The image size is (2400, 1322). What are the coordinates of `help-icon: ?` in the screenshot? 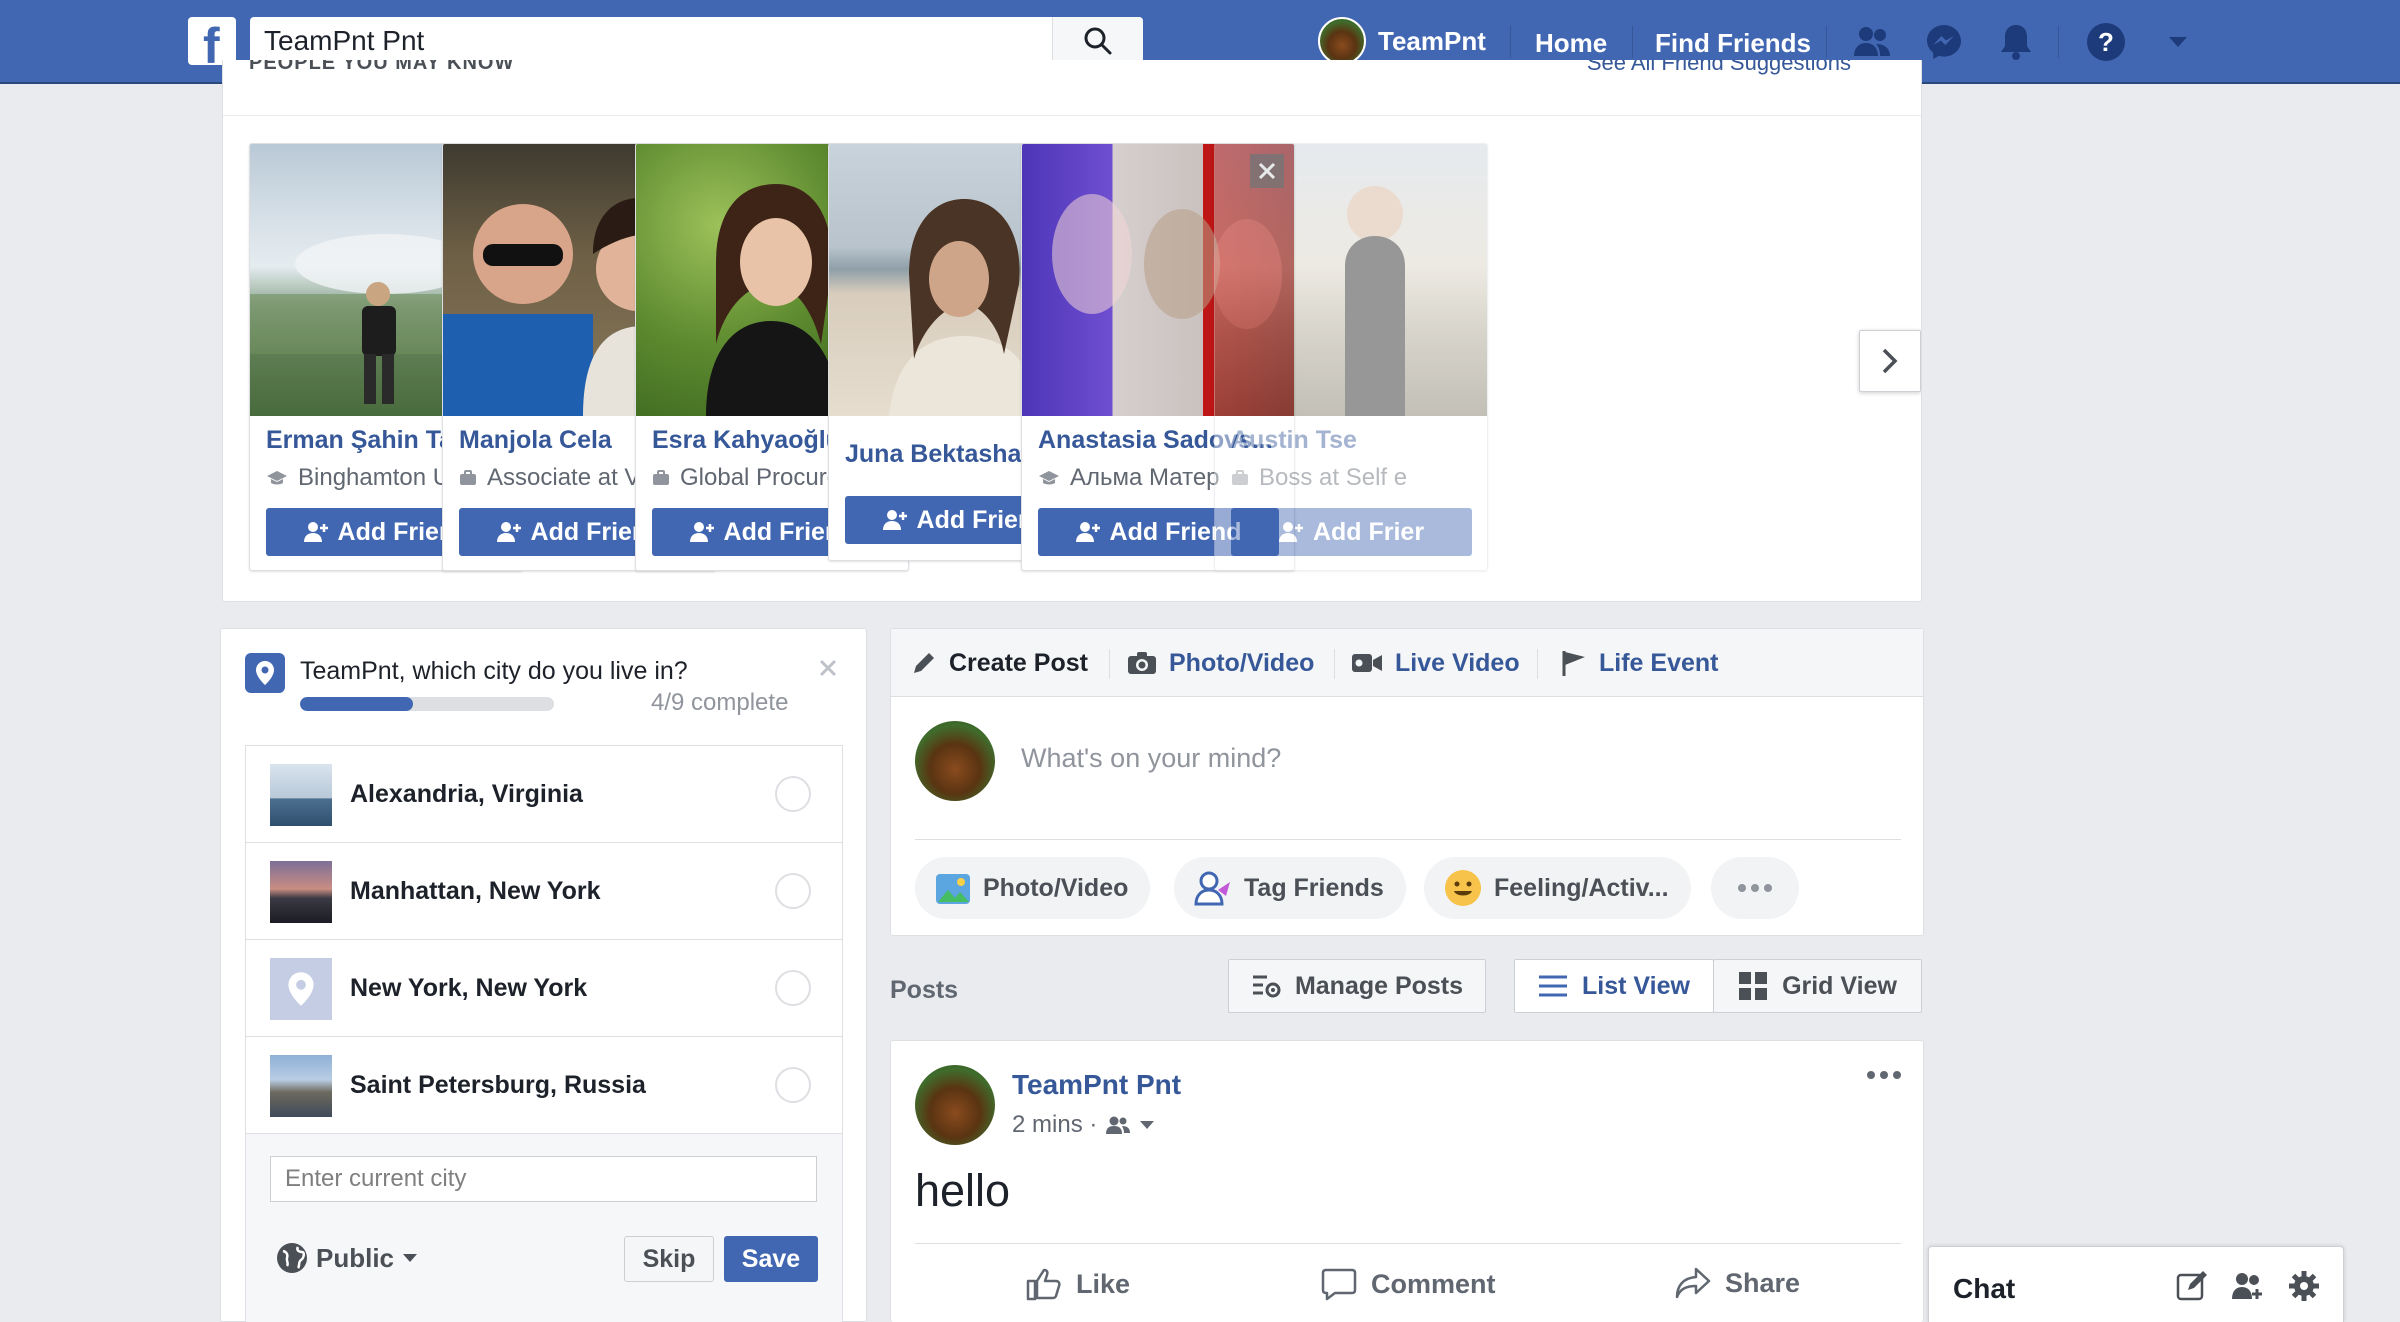 It's located at (2106, 42).